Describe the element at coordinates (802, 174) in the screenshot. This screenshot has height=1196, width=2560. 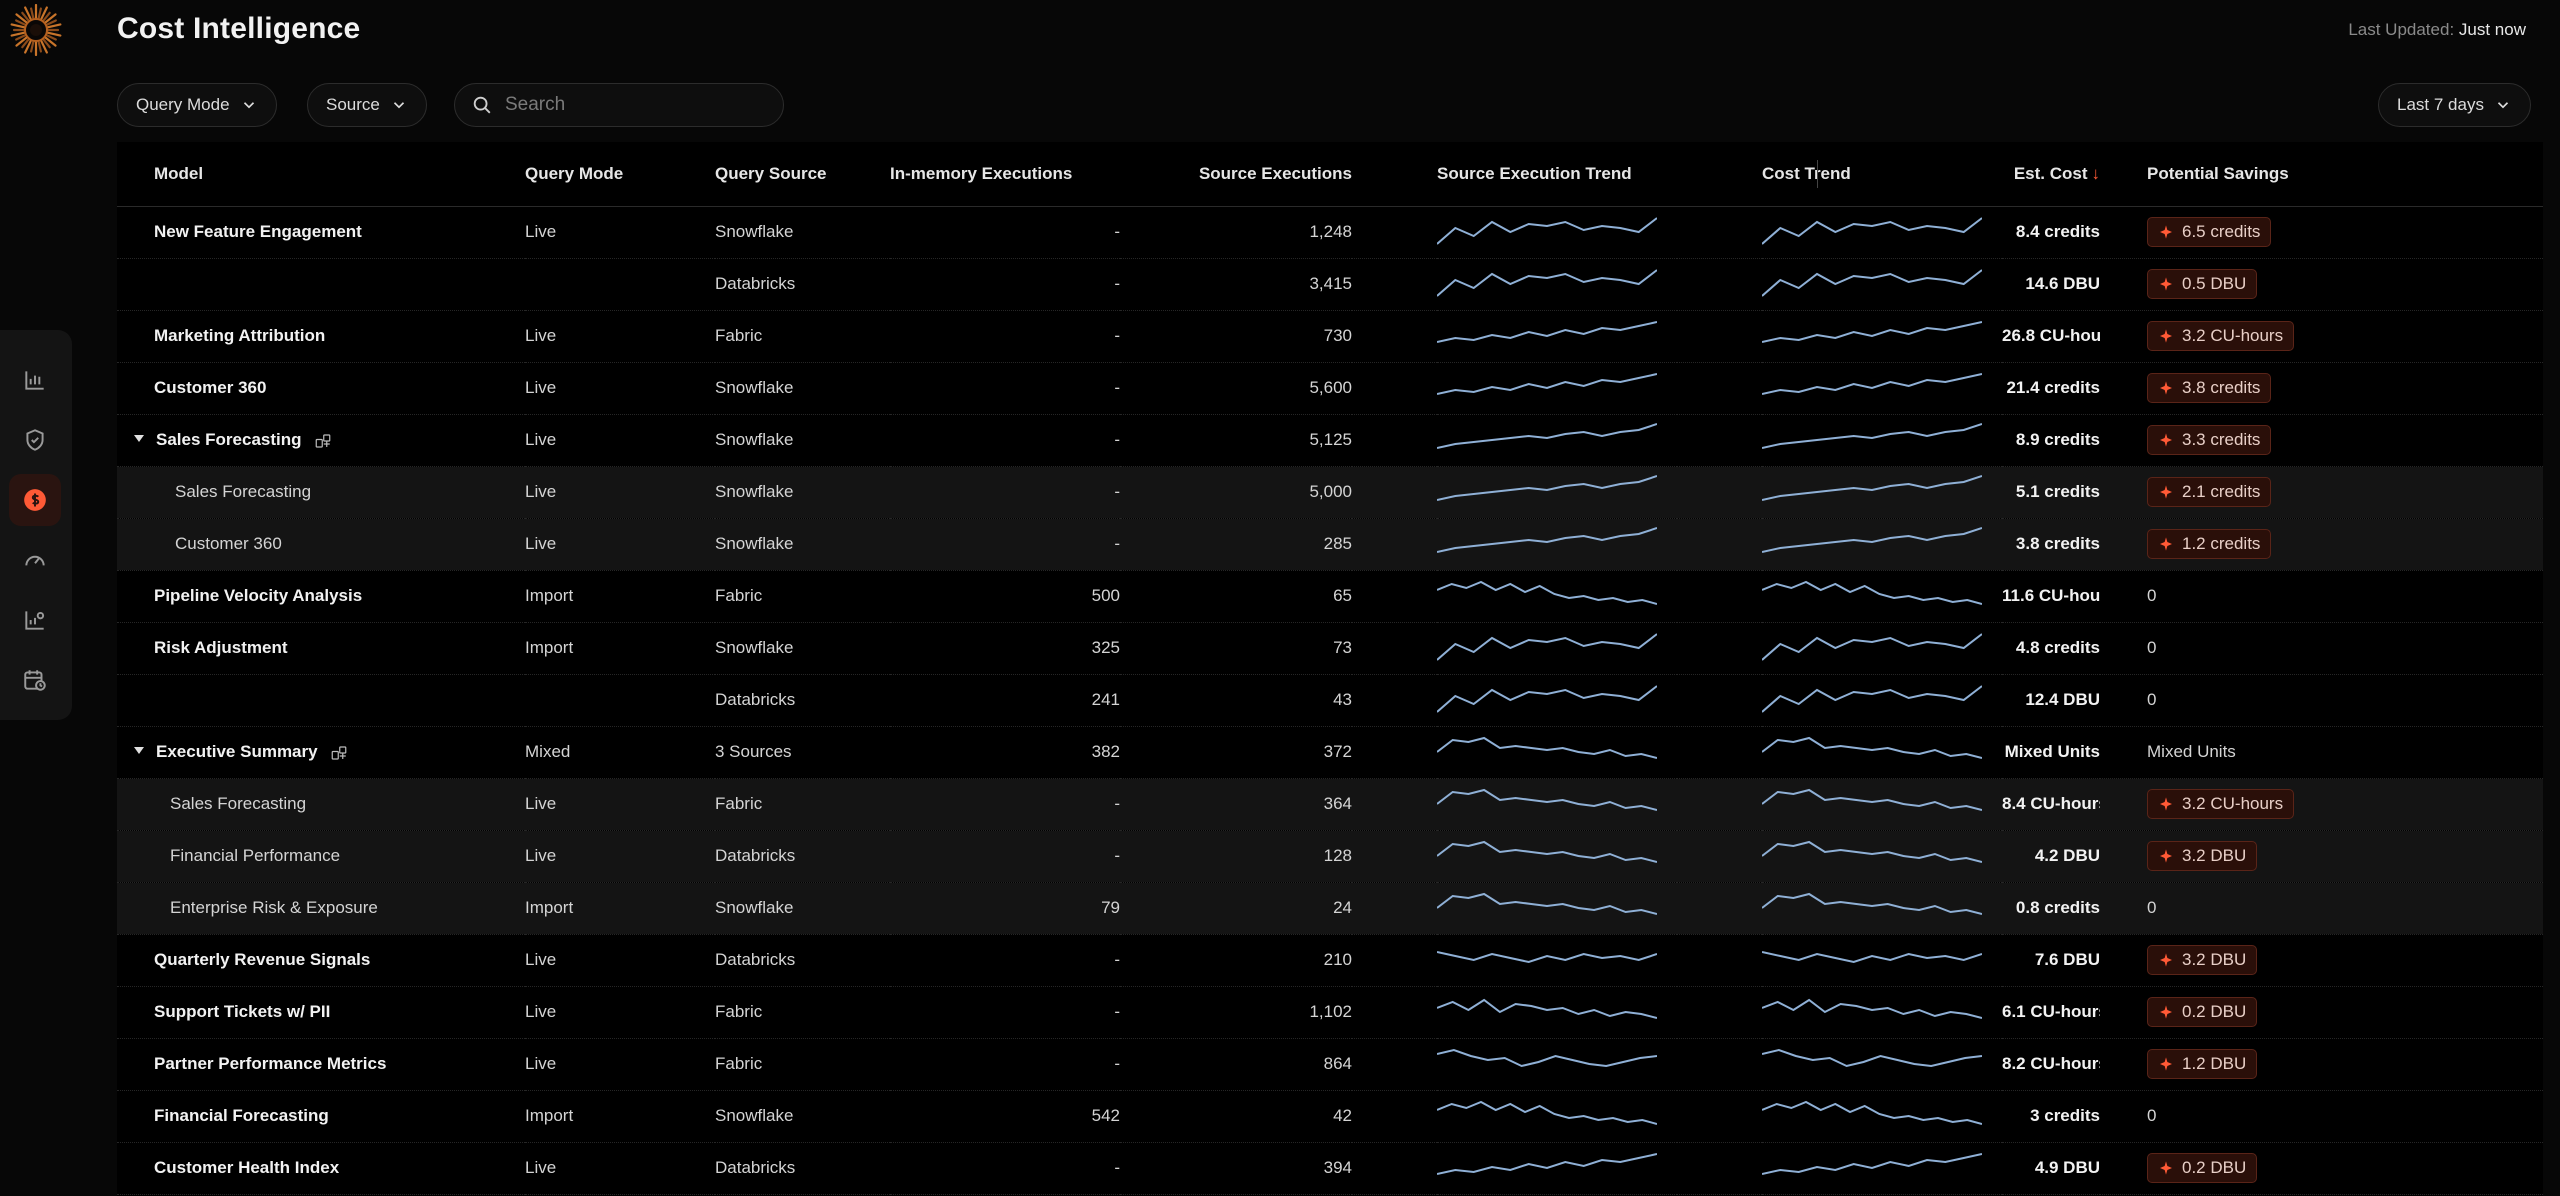
I see `col-query-source: Query Source` at that location.